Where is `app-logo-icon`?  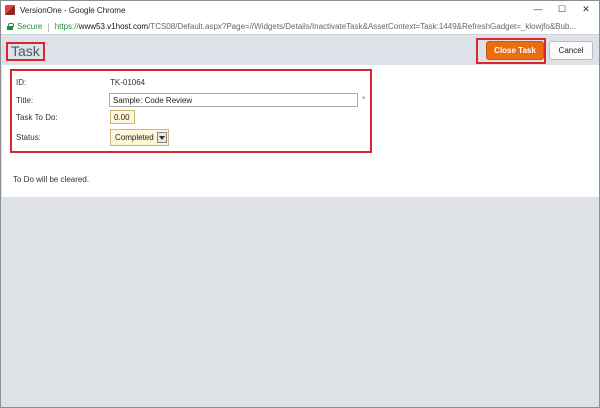 app-logo-icon is located at coordinates (10, 10).